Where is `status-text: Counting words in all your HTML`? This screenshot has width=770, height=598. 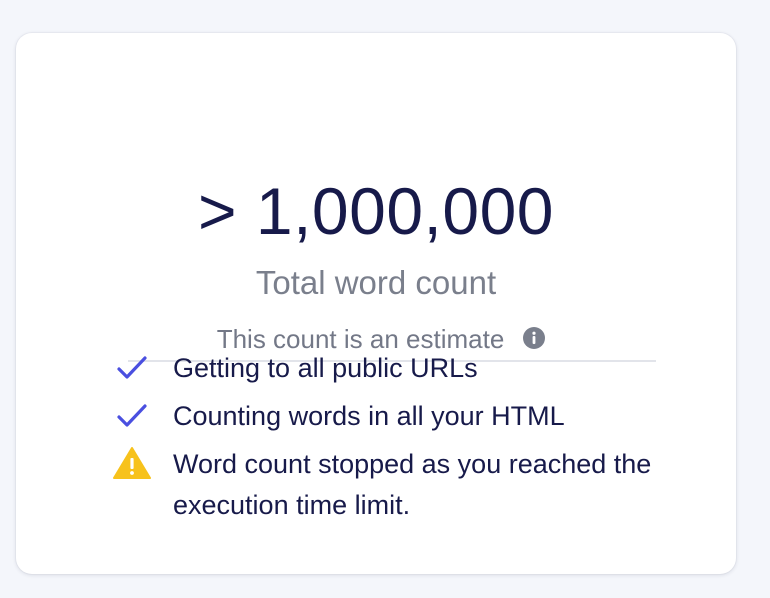 status-text: Counting words in all your HTML is located at coordinates (369, 416).